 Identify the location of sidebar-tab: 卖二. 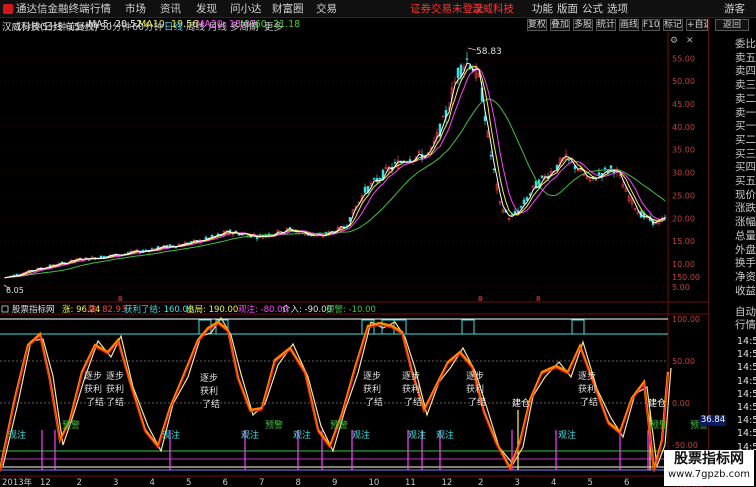
(745, 99).